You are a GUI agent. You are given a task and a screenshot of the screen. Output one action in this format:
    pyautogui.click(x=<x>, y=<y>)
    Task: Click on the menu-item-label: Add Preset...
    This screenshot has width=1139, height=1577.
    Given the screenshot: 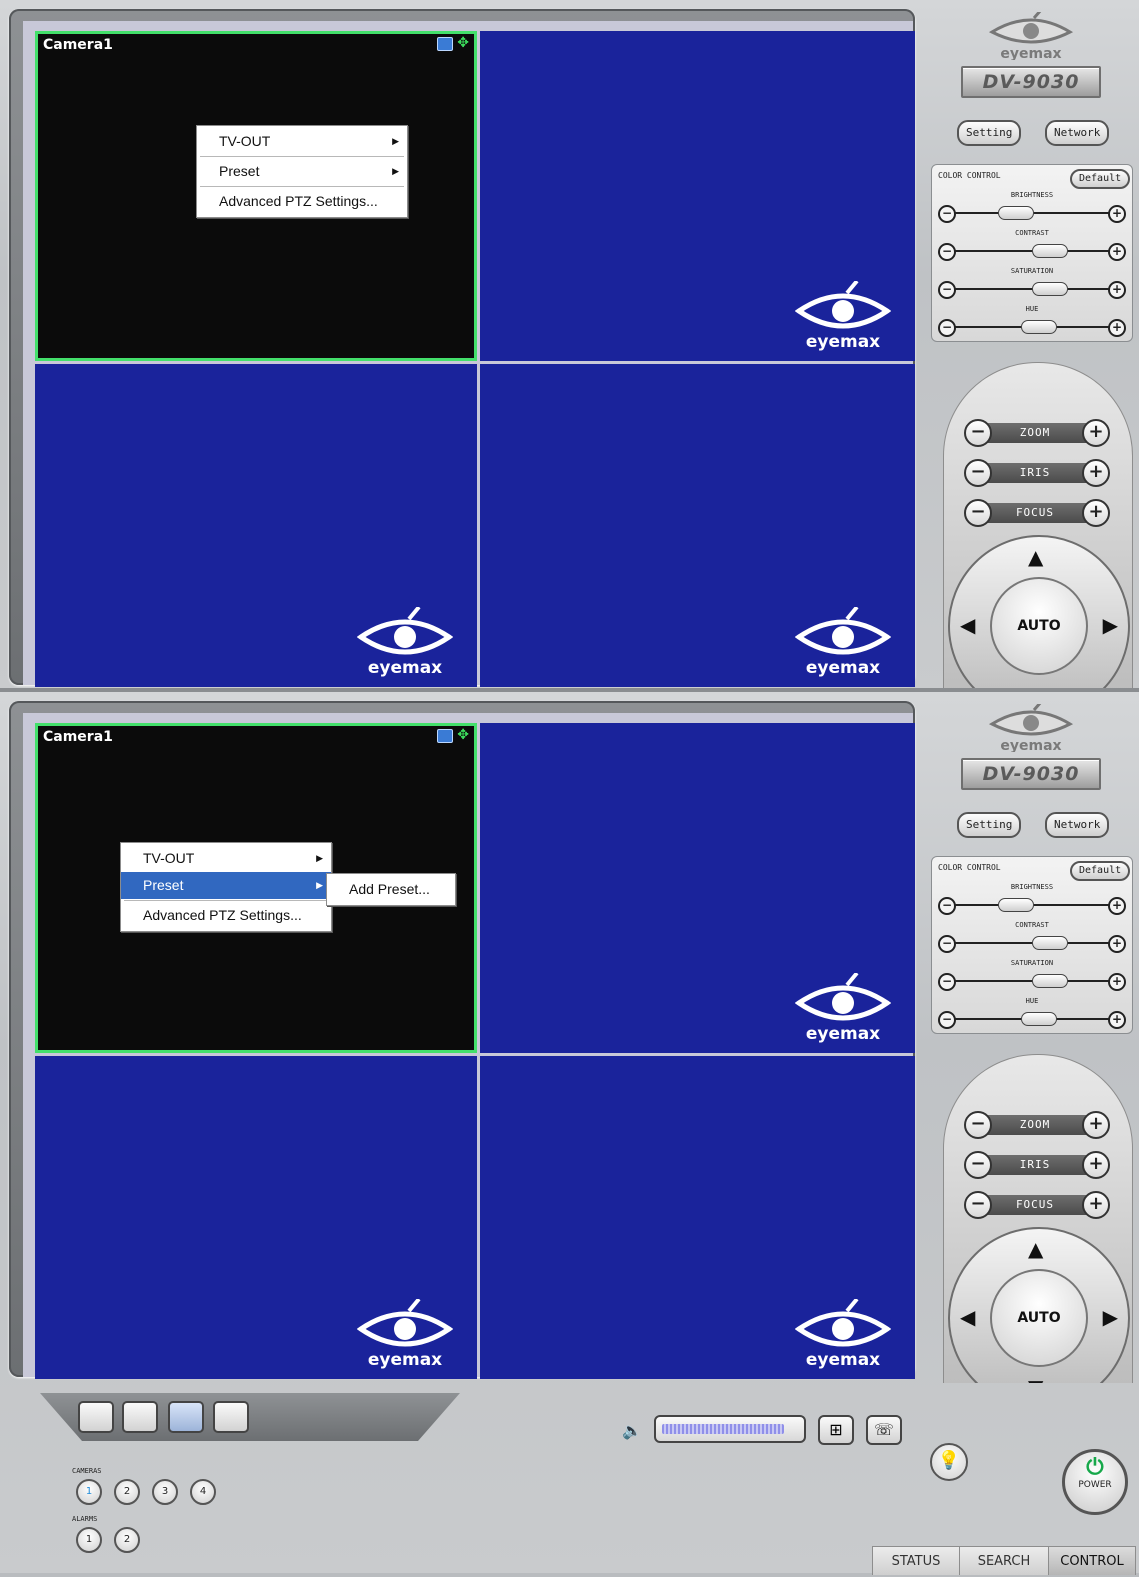 What is the action you would take?
    pyautogui.click(x=389, y=889)
    